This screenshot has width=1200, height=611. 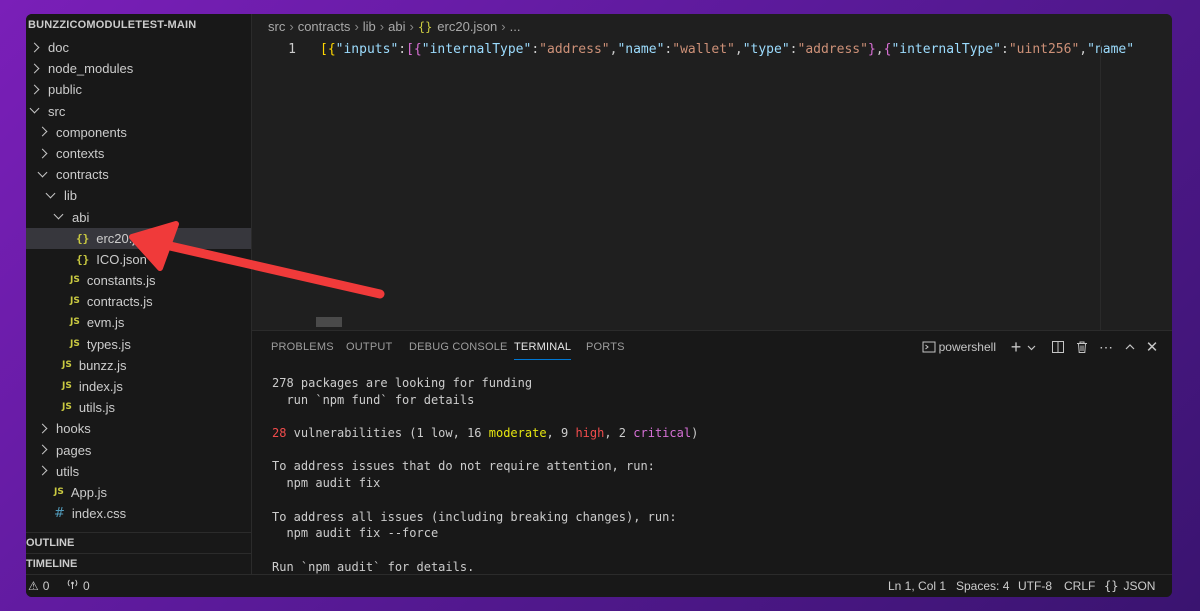 What do you see at coordinates (138, 563) in the screenshot?
I see `timeline-section: TIMELINE` at bounding box center [138, 563].